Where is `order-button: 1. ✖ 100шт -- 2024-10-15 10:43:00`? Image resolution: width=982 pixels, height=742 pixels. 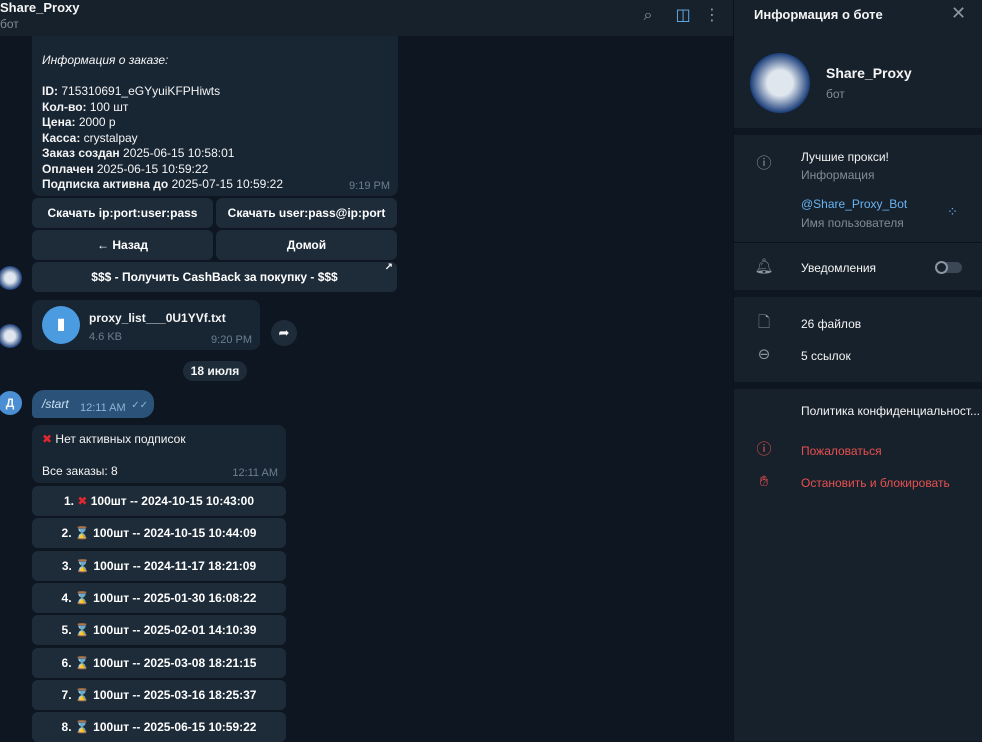
order-button: 1. ✖ 100шт -- 2024-10-15 10:43:00 is located at coordinates (159, 501).